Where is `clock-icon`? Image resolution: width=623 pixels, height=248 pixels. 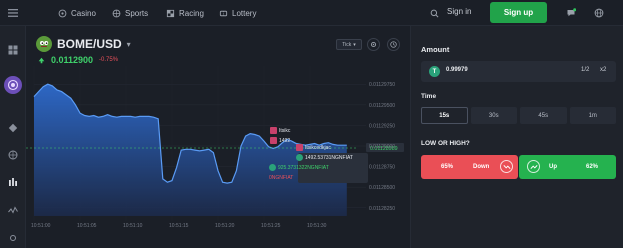
clock-icon is located at coordinates (393, 44).